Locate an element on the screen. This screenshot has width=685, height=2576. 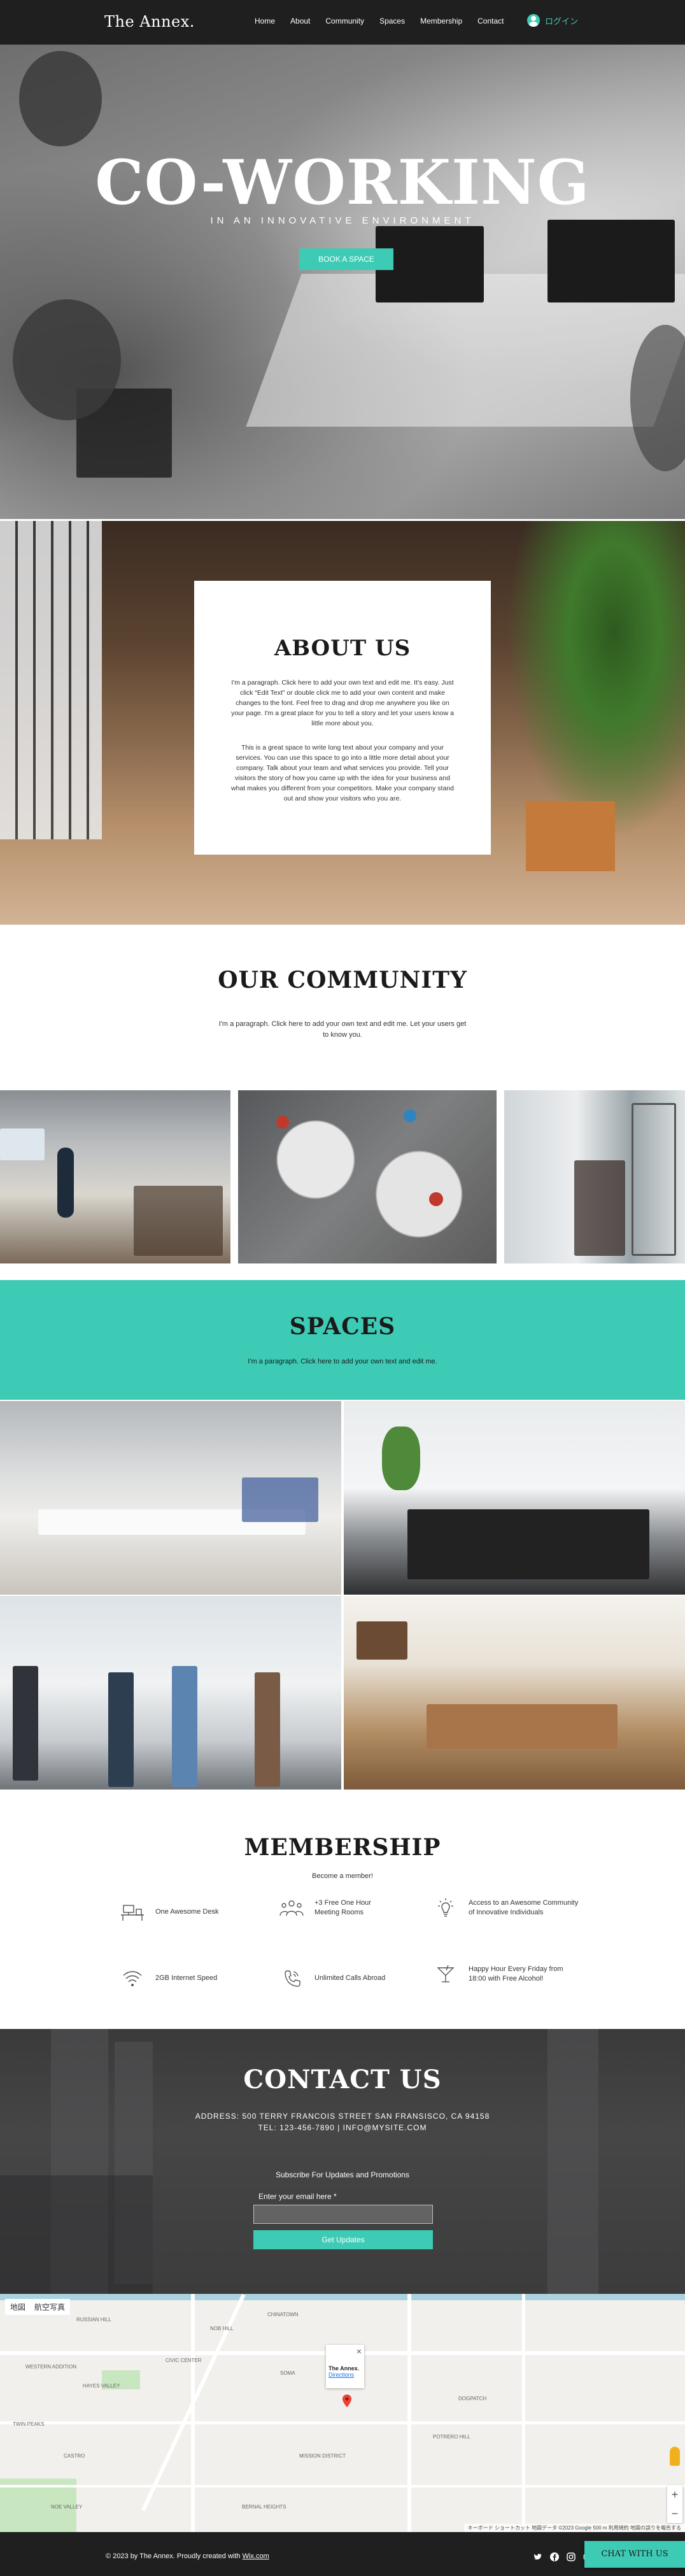
community-photo-phone-booth is located at coordinates (594, 1176).